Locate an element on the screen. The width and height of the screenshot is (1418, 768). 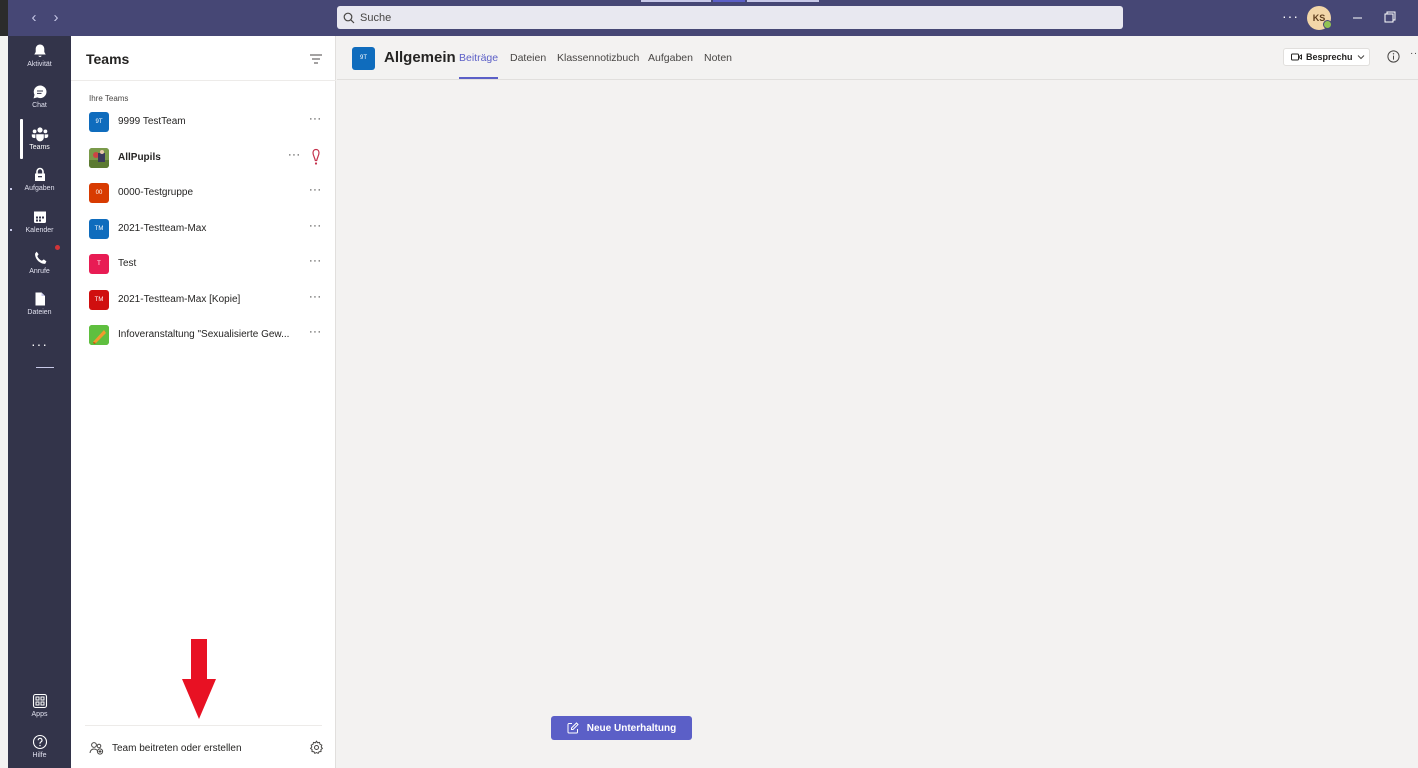
rail-label: Apps is located at coordinates (39, 714).